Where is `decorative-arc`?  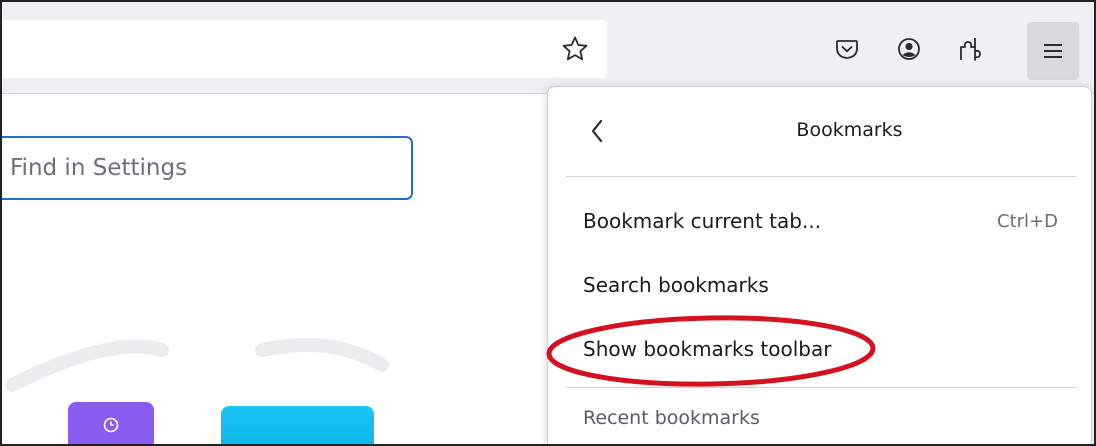
decorative-arc is located at coordinates (197, 365).